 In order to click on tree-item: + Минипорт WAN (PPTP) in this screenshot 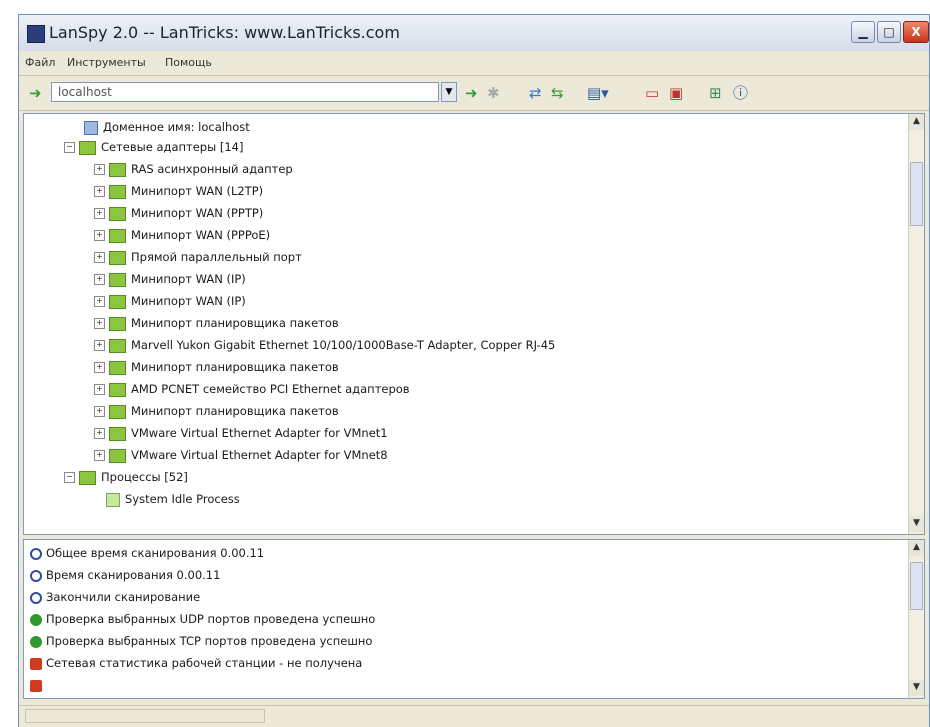, I will do `click(178, 216)`.